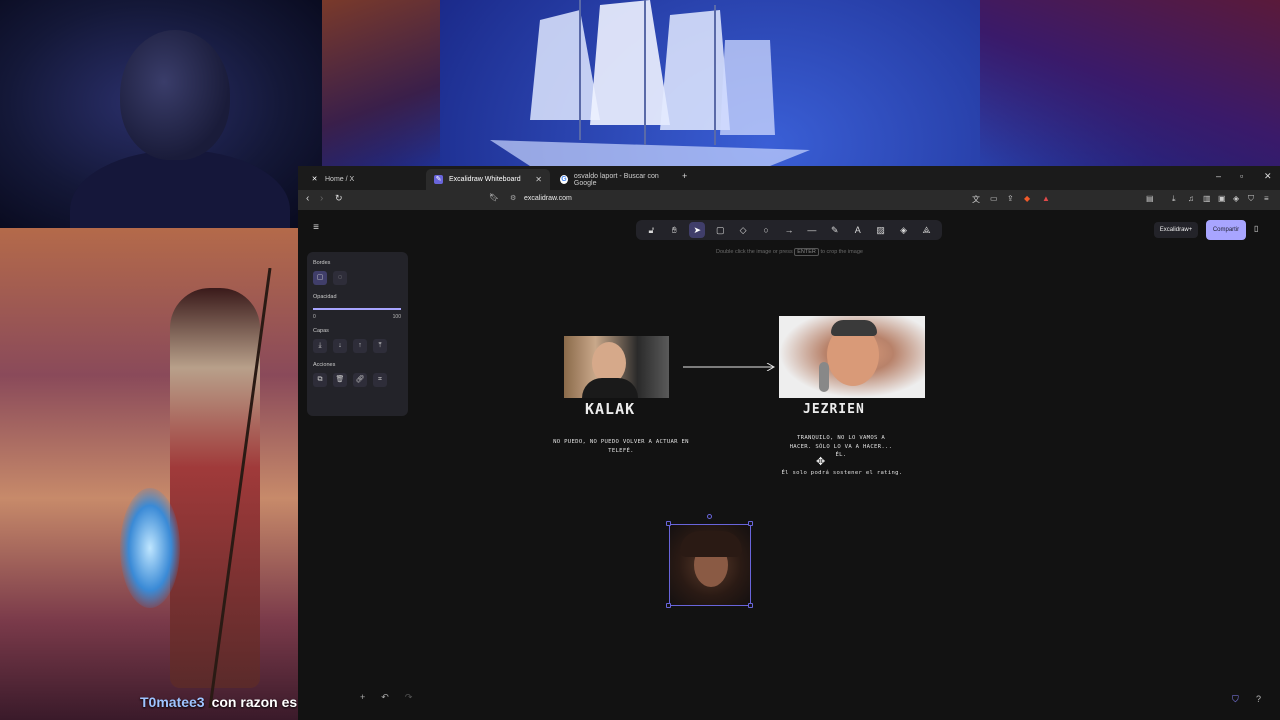  What do you see at coordinates (321, 331) in the screenshot?
I see `layers-label: Capas` at bounding box center [321, 331].